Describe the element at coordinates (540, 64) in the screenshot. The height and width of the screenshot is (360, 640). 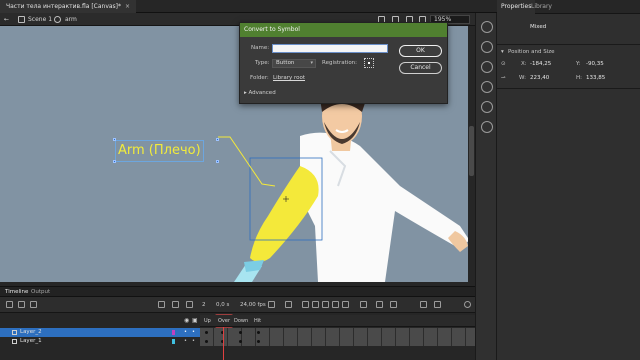
I see `x-value: -184,25` at that location.